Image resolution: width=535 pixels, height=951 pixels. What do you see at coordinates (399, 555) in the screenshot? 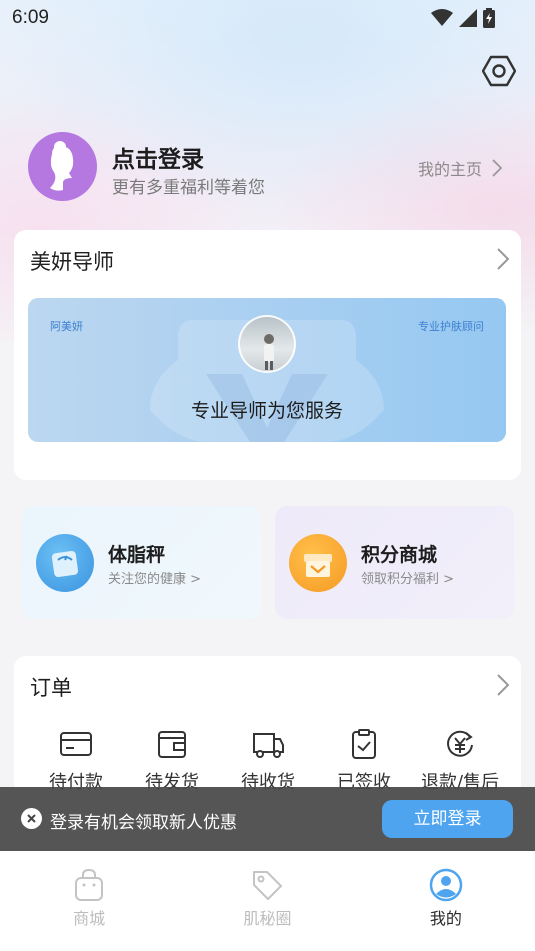
I see `points-mall-title: 积分商城` at bounding box center [399, 555].